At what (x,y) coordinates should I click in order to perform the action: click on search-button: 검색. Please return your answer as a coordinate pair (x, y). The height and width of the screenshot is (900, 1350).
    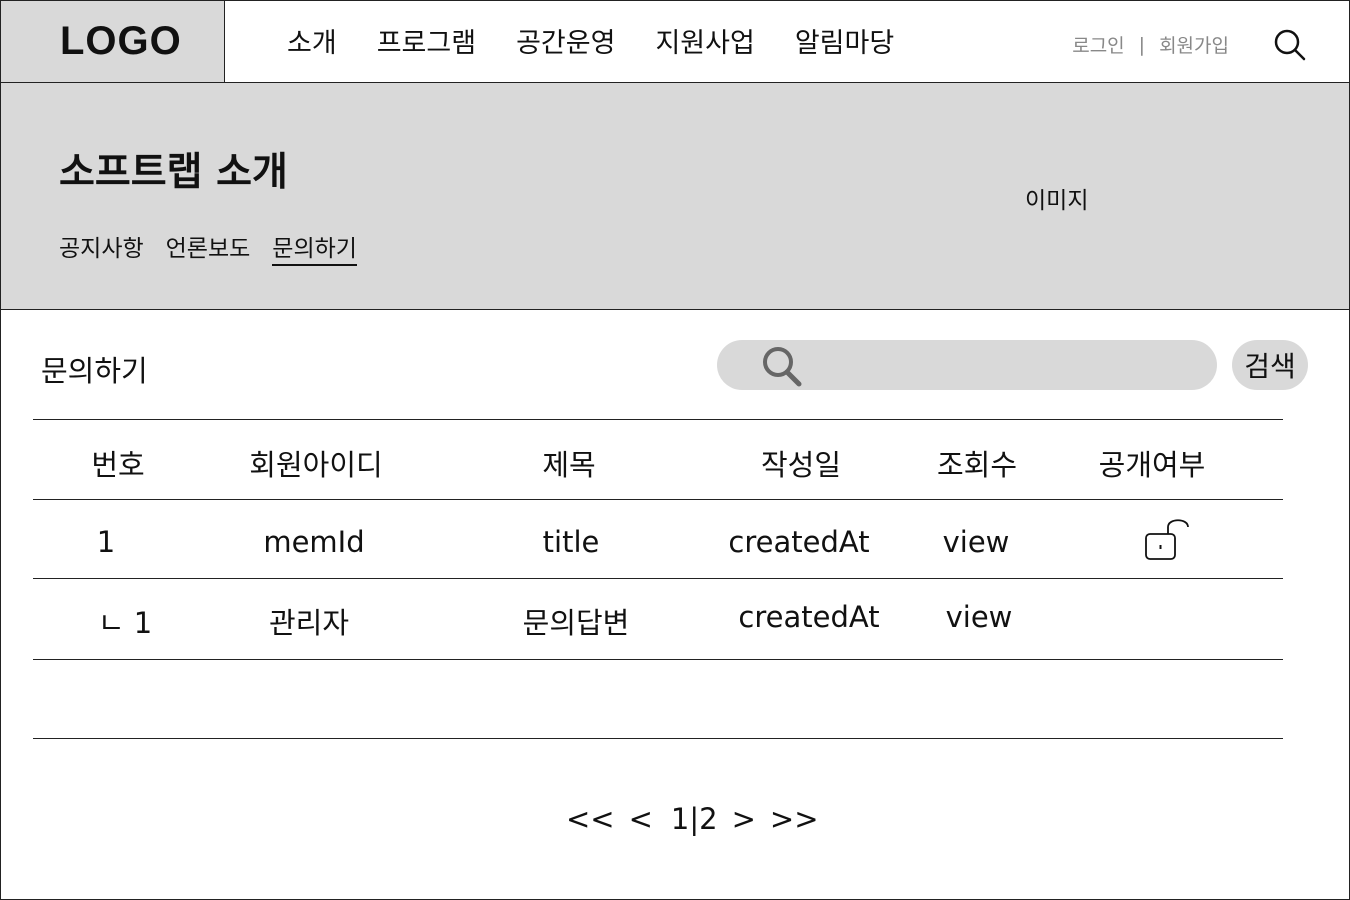
    Looking at the image, I should click on (1270, 365).